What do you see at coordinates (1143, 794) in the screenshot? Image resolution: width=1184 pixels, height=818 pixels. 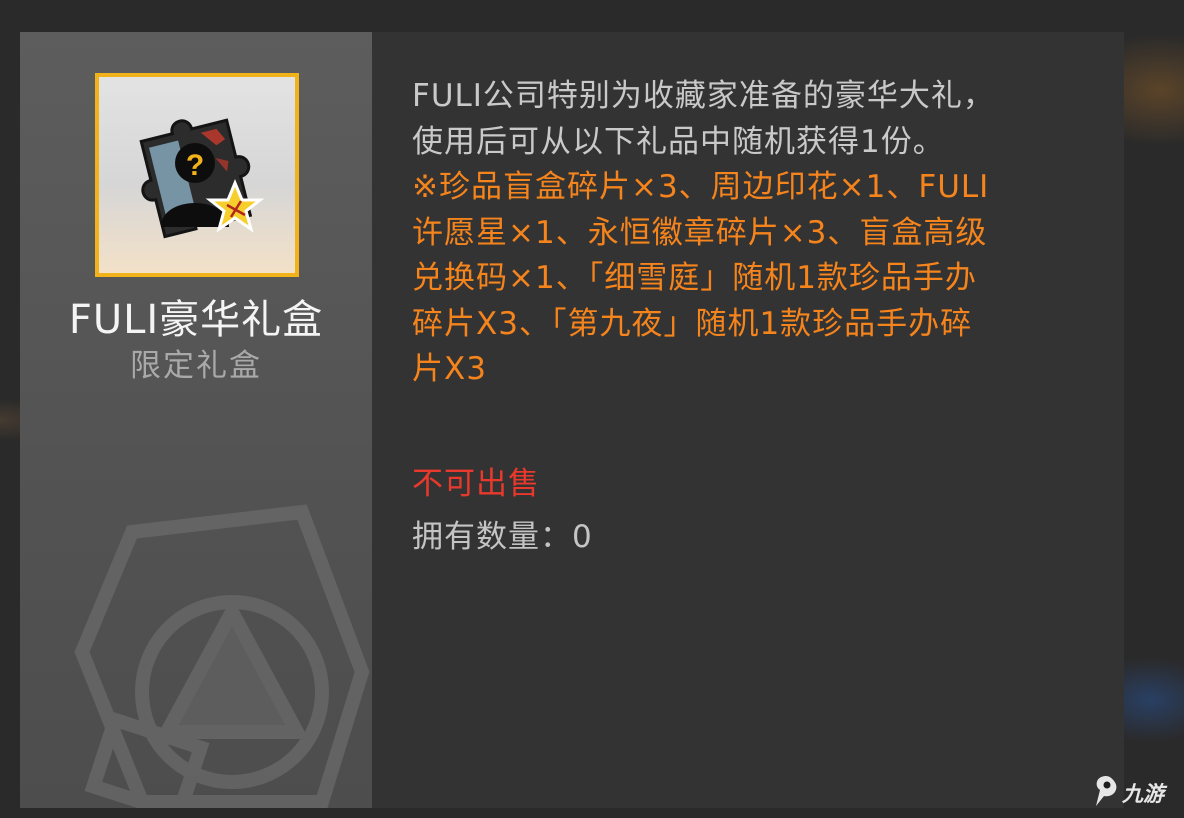 I see `watermark-text: 九游` at bounding box center [1143, 794].